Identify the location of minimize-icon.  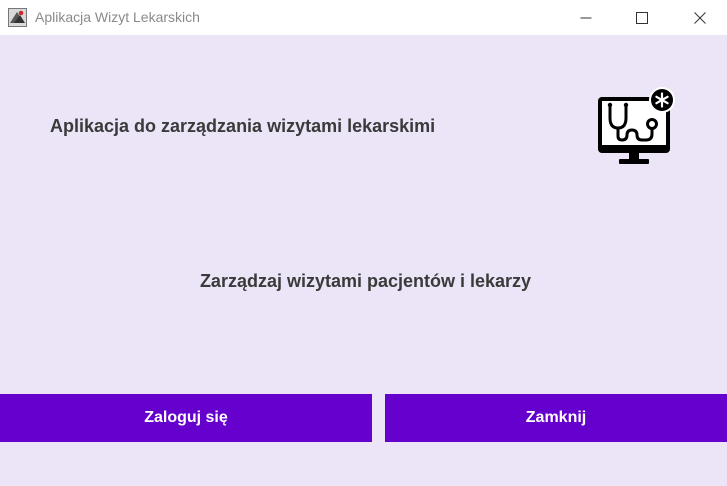
(586, 17).